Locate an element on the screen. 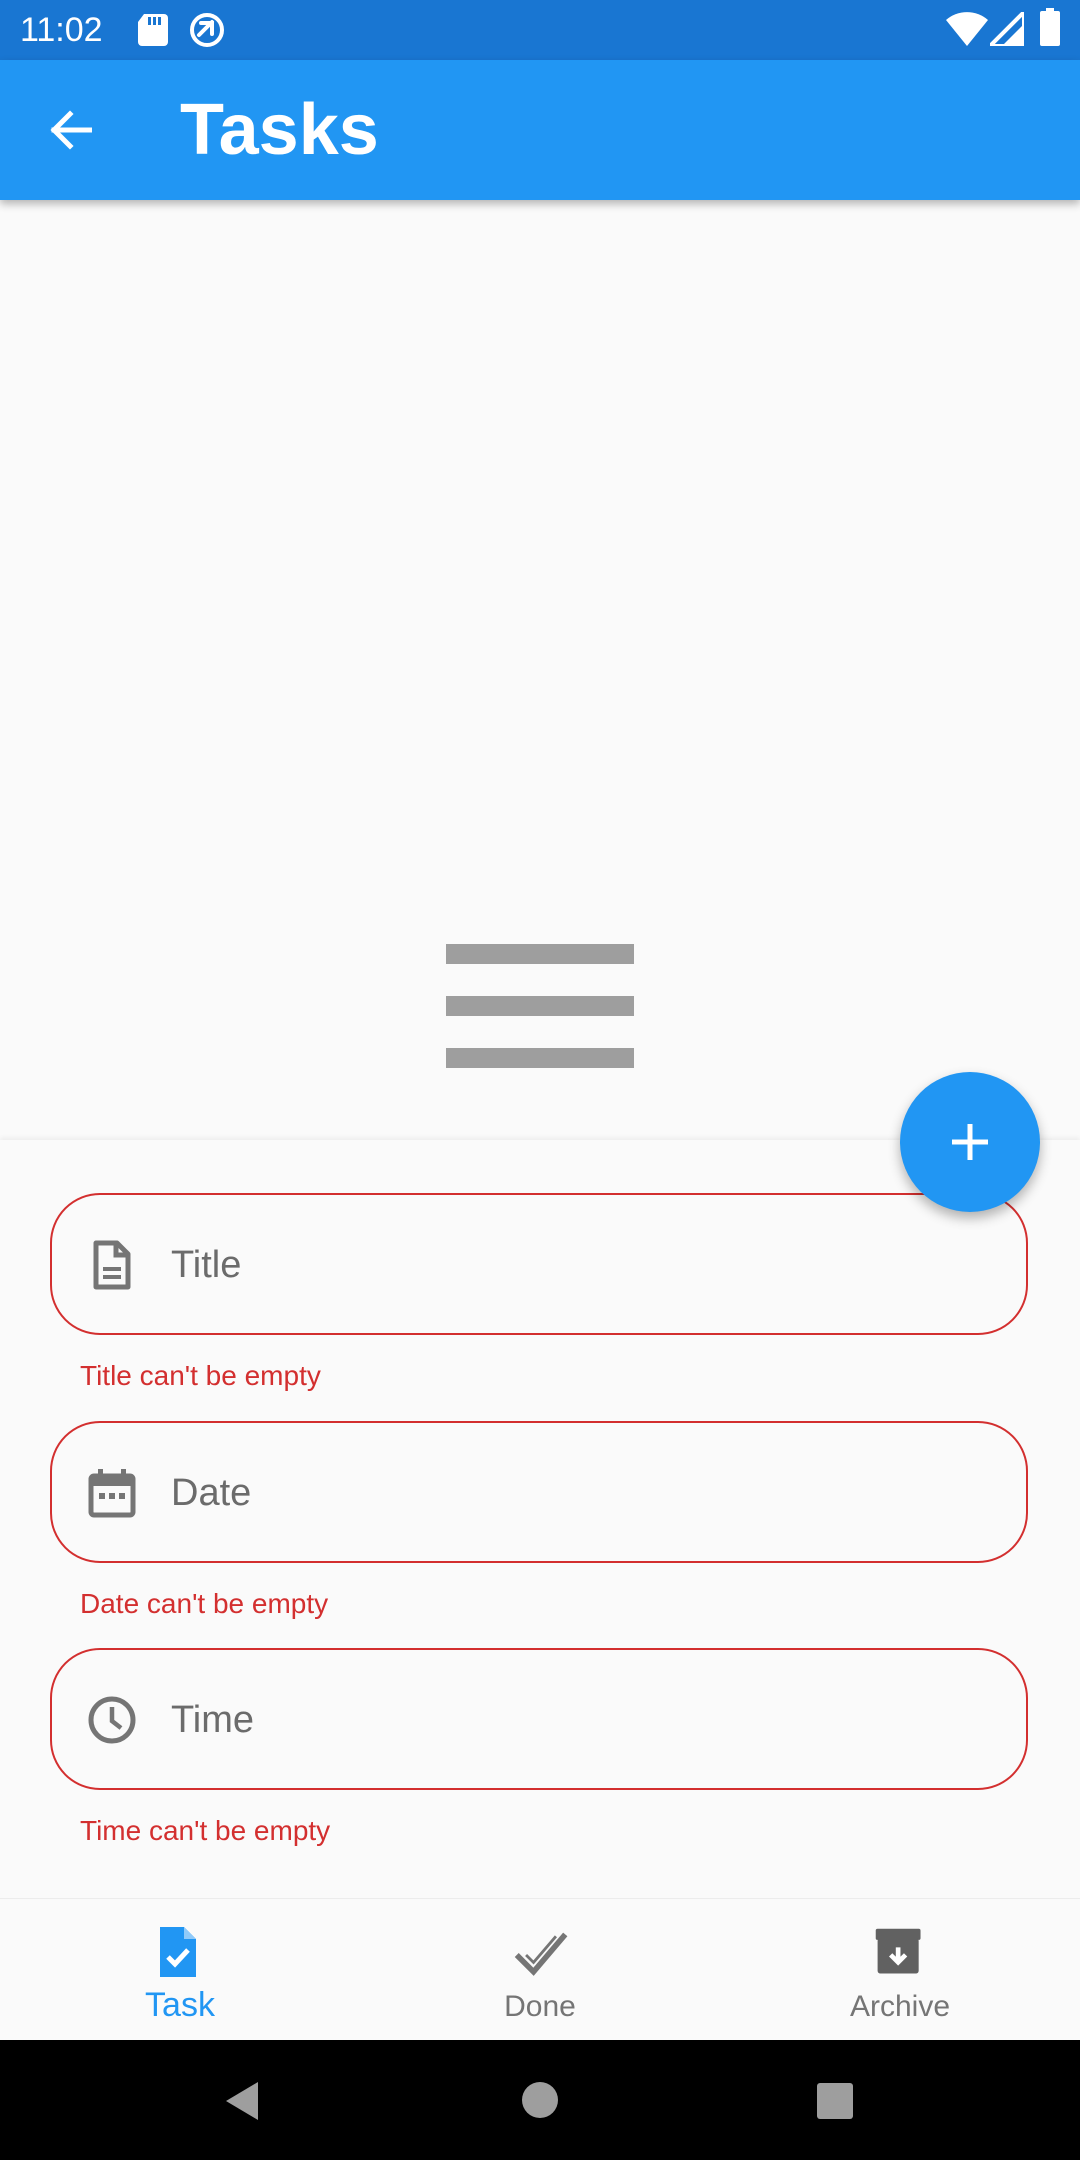 The height and width of the screenshot is (2160, 1080). sync-icon is located at coordinates (207, 32).